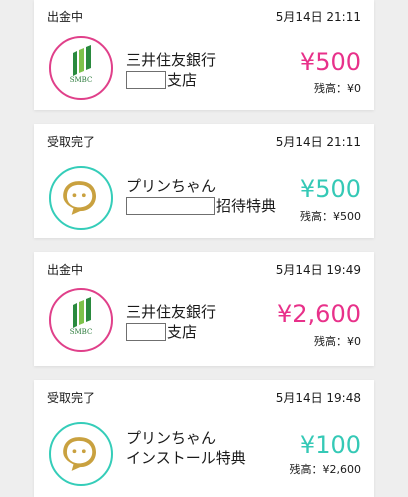 The width and height of the screenshot is (408, 497). What do you see at coordinates (186, 458) in the screenshot?
I see `payee-name-line2: インストール特典` at bounding box center [186, 458].